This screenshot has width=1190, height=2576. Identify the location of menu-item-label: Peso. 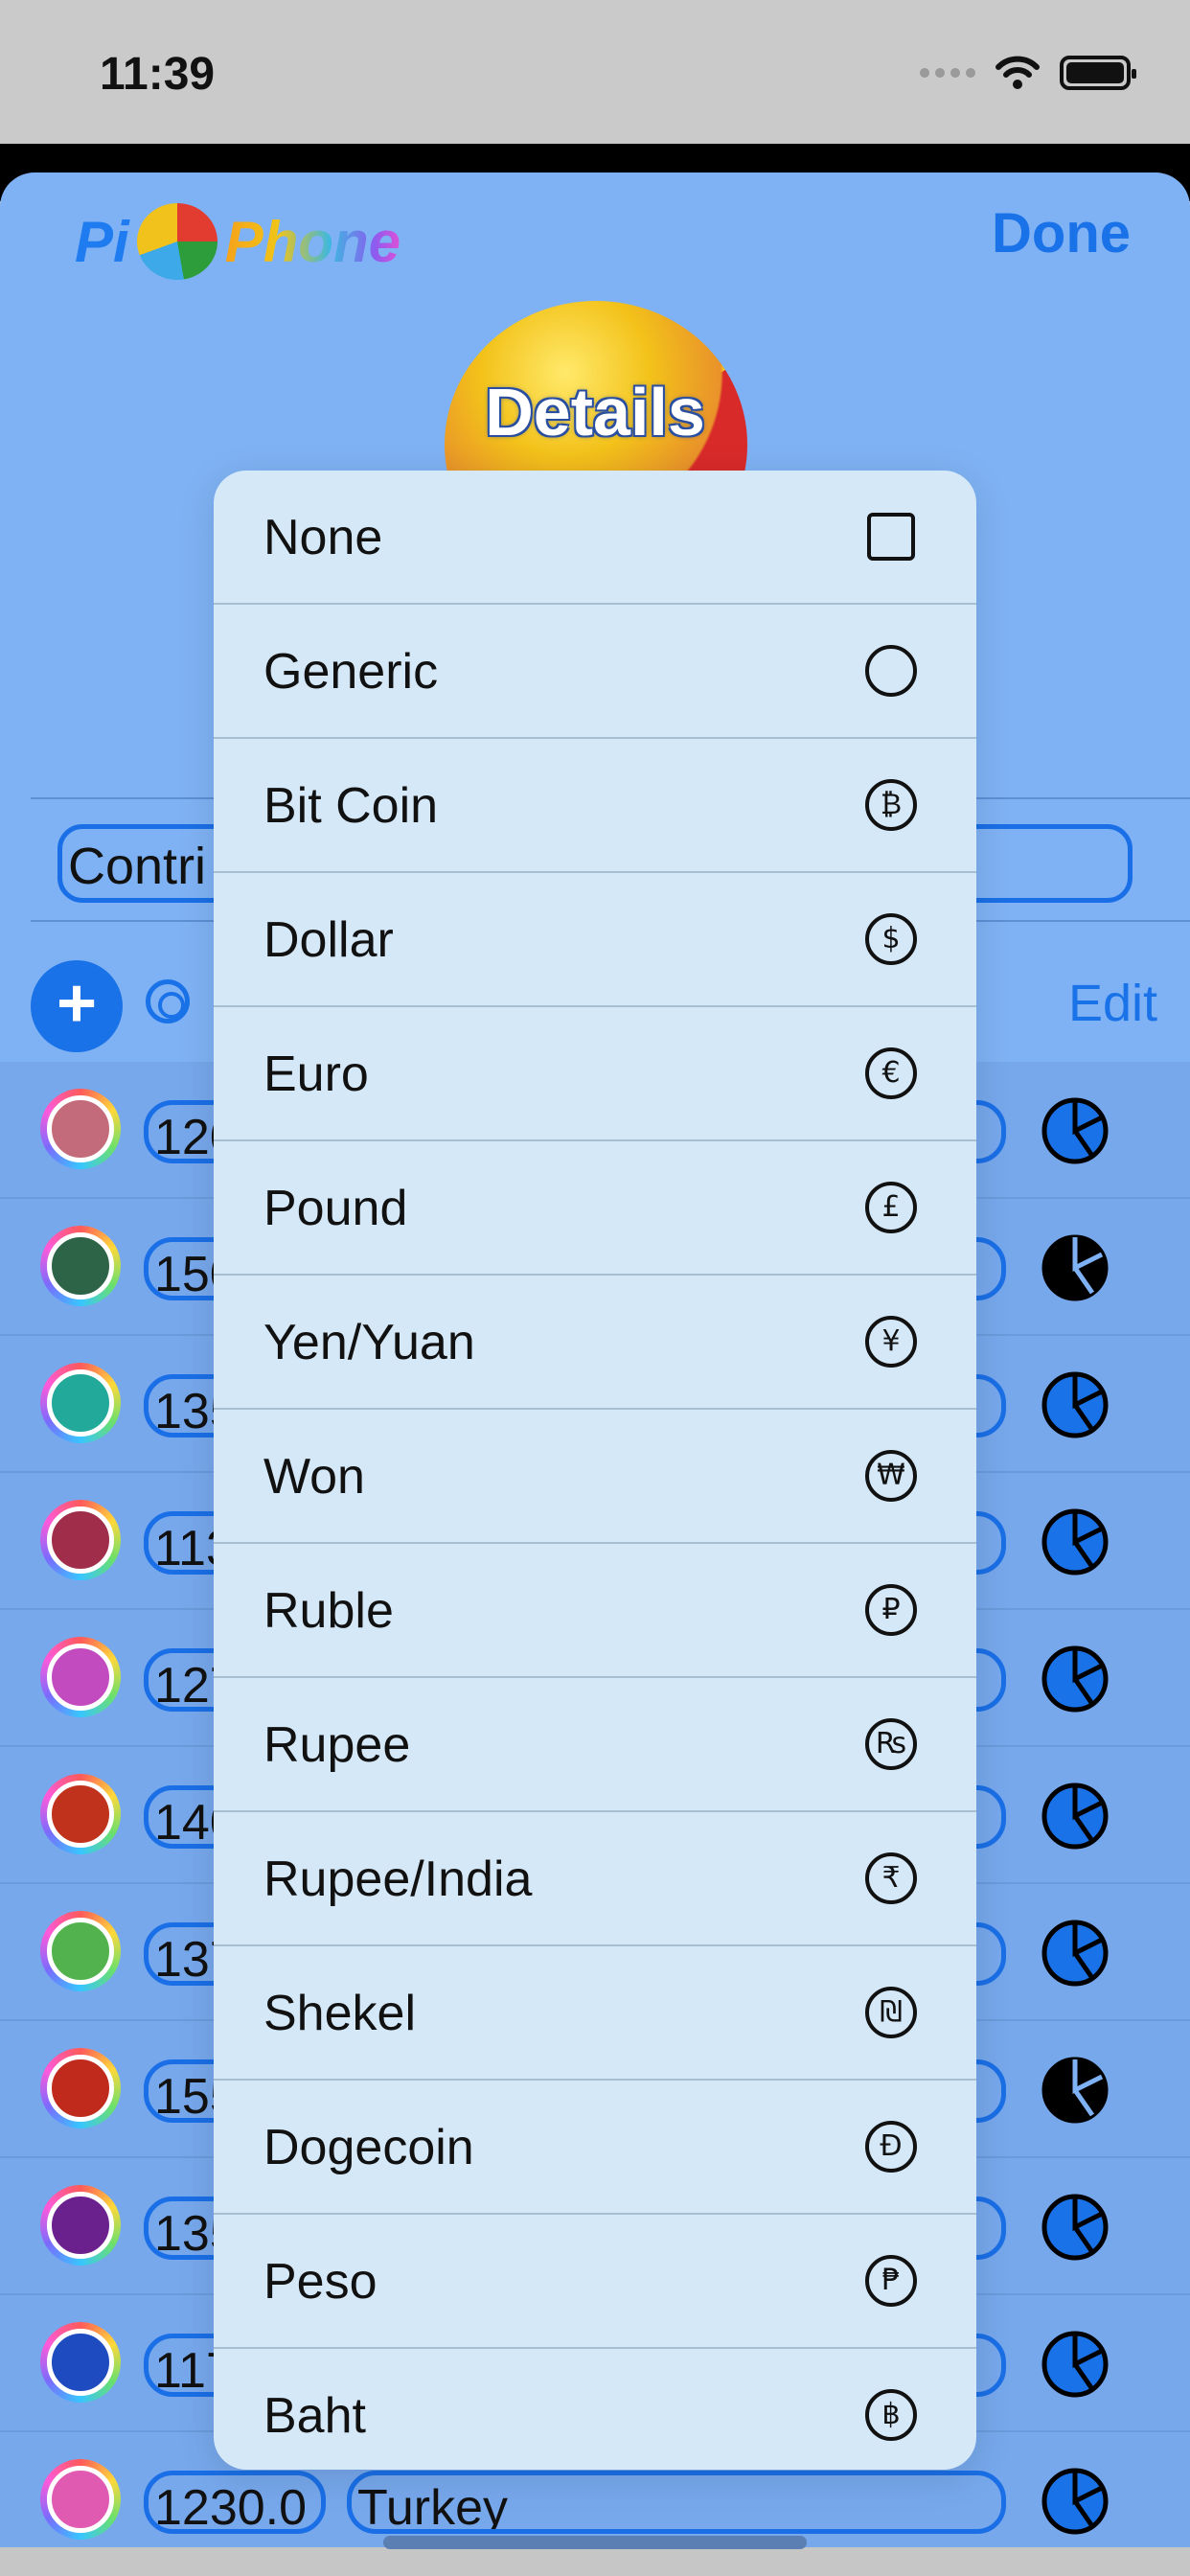
(320, 2282).